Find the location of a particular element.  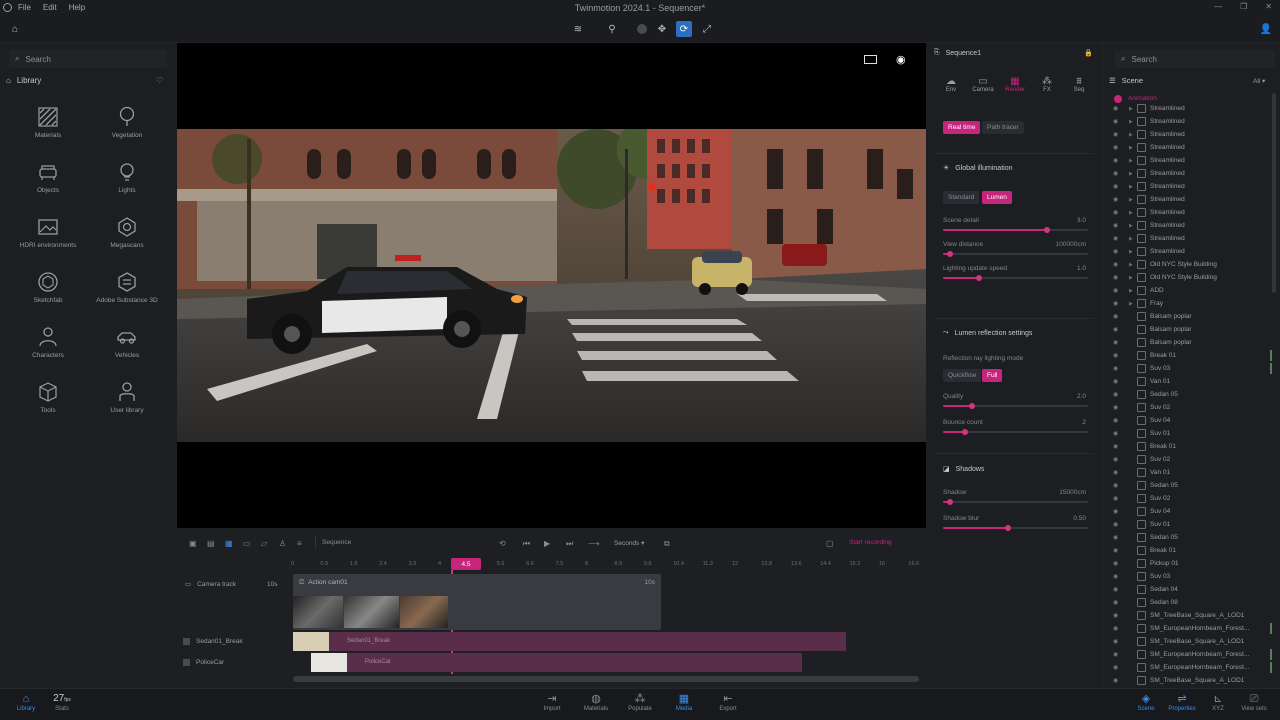

heart-icon: ♡ is located at coordinates (159, 80).